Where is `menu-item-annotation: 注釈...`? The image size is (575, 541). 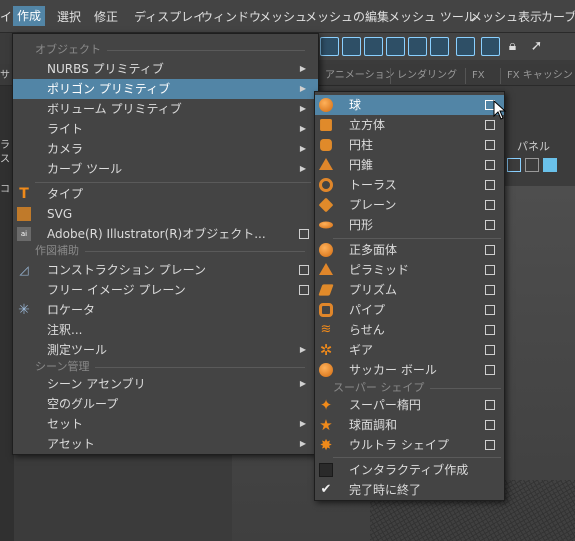
menu-item-annotation: 注釈... is located at coordinates (165, 330).